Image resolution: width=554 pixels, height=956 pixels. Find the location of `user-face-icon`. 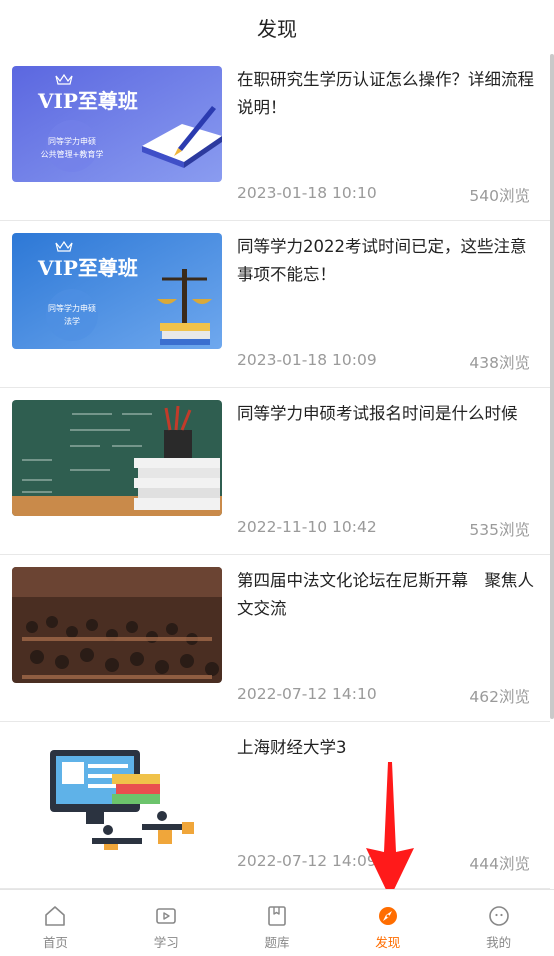

user-face-icon is located at coordinates (498, 916).